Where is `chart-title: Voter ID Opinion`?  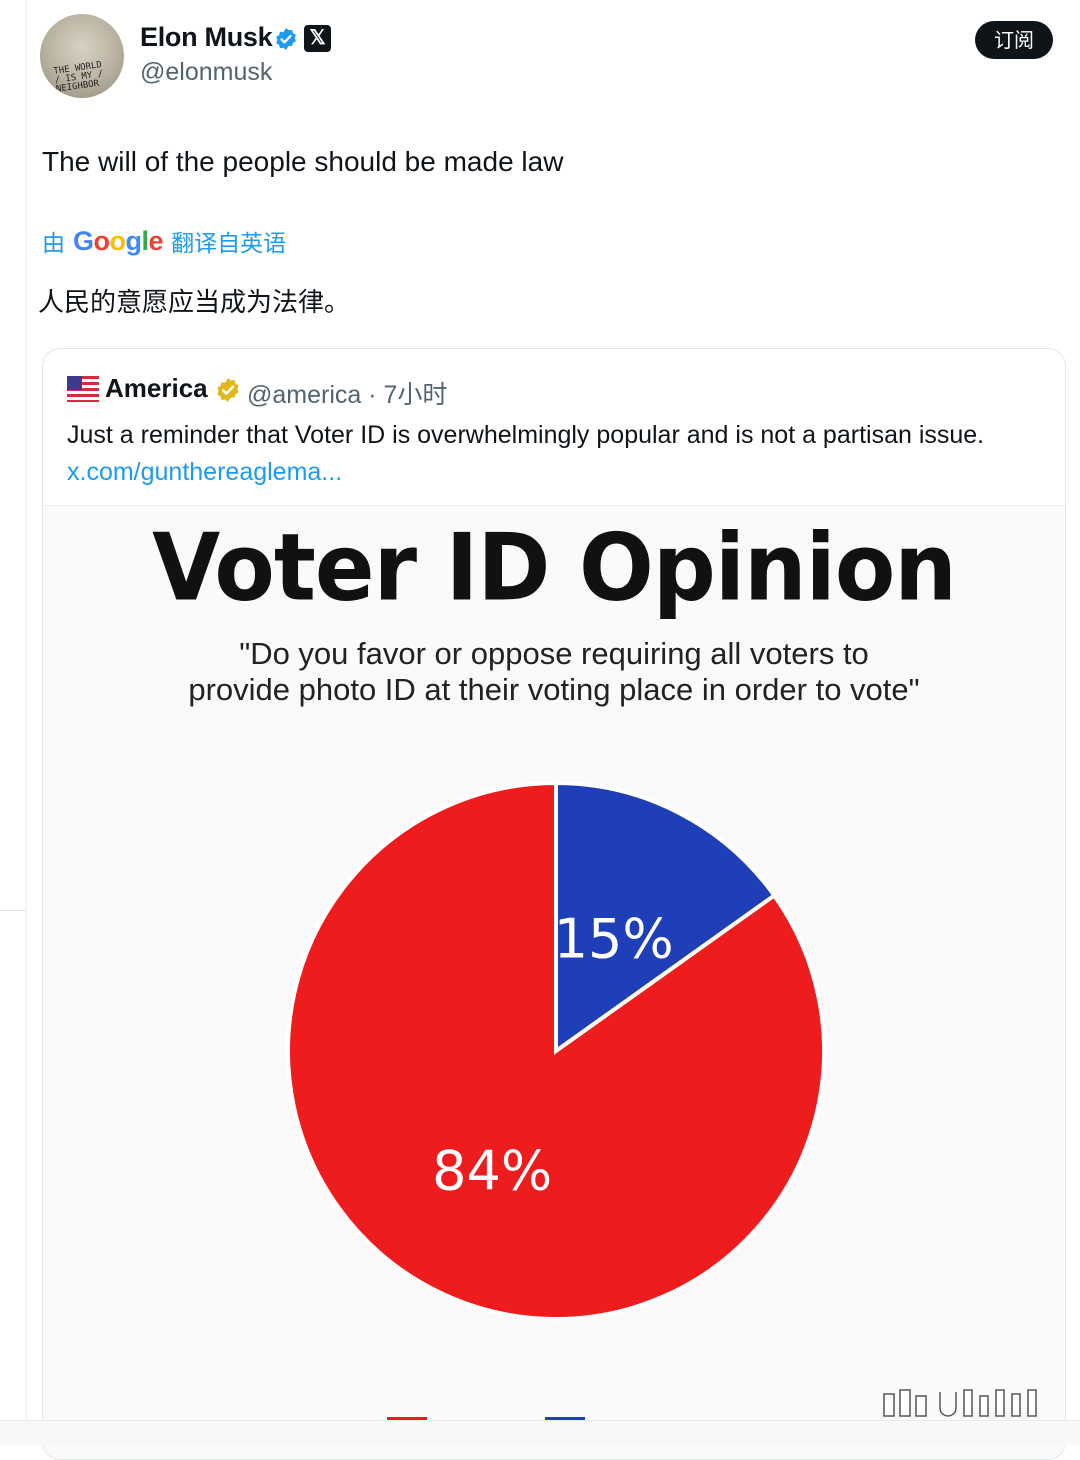 chart-title: Voter ID Opinion is located at coordinates (554, 567).